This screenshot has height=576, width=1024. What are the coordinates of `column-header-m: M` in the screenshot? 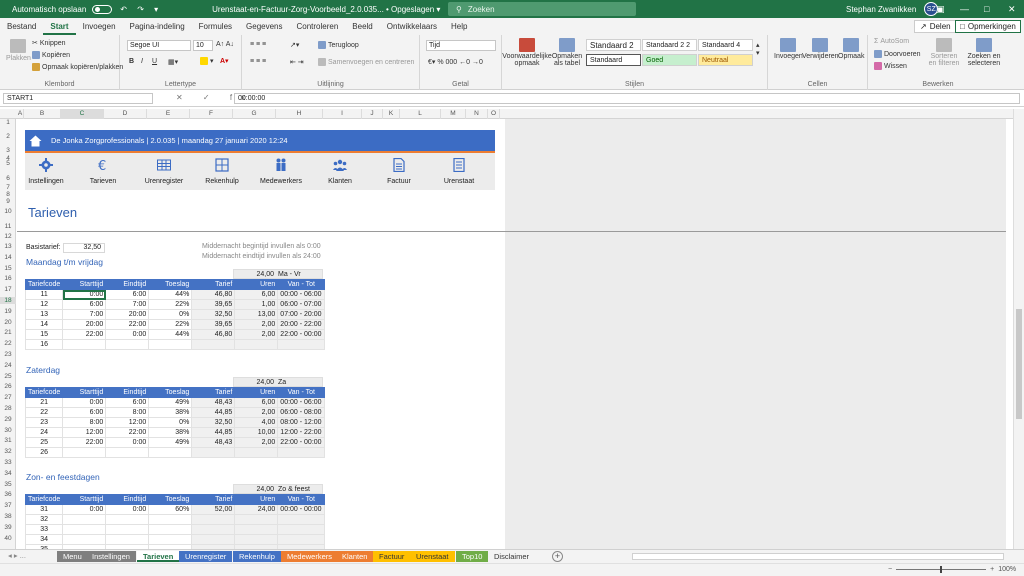 It's located at (453, 114).